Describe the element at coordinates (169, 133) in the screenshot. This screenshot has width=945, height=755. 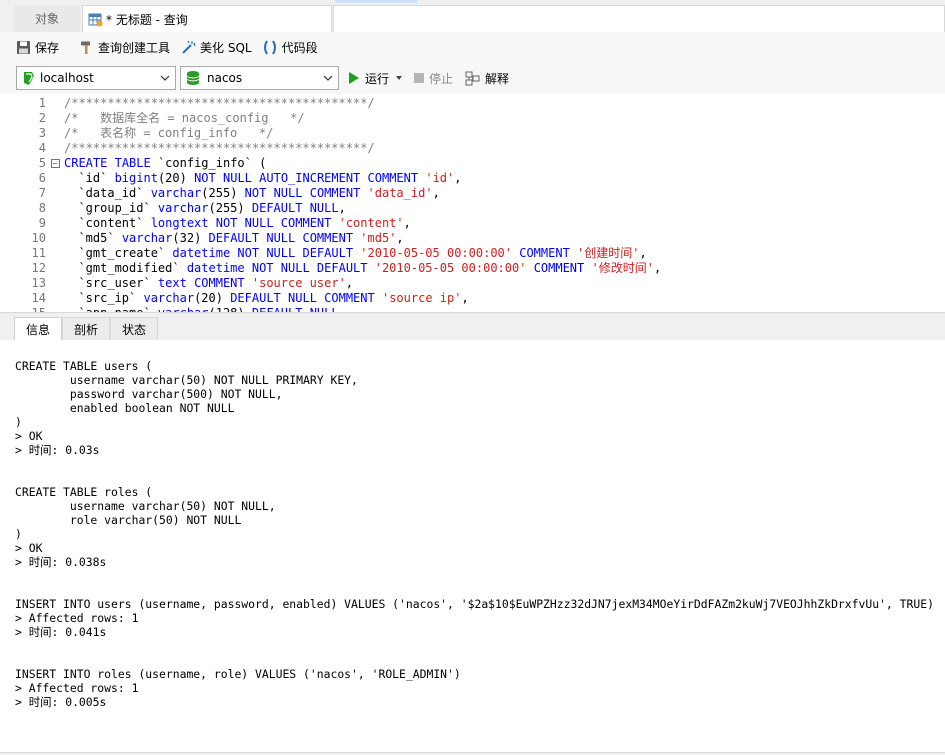
I see `code-text: /* 表名称 = config_info */` at that location.